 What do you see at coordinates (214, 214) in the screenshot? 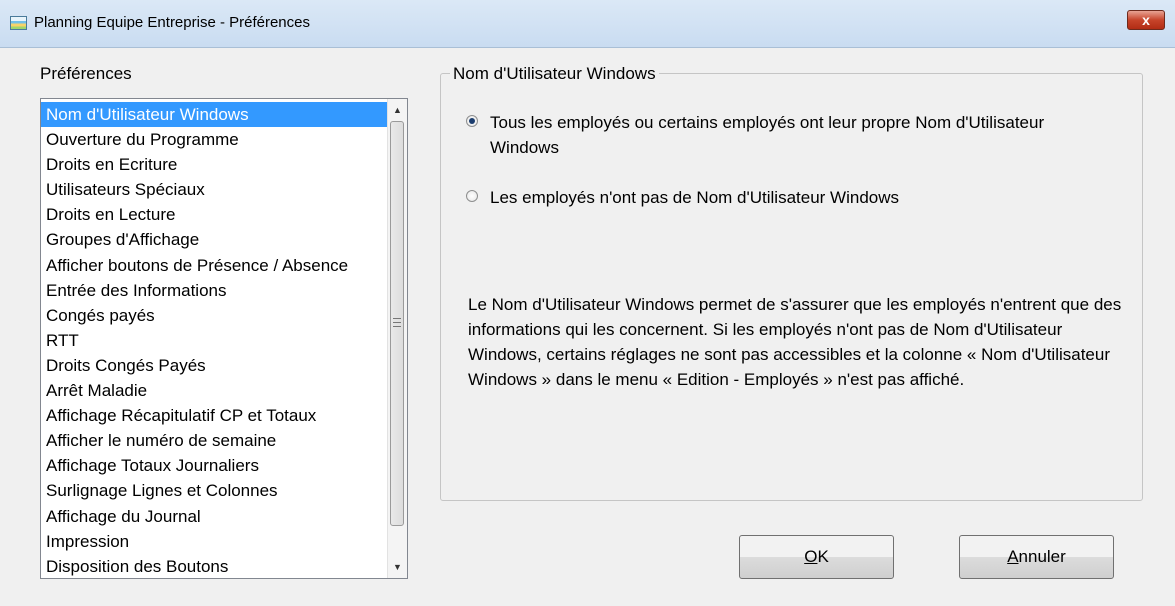
I see `list-item-droits-lecture: Droits en Lecture` at bounding box center [214, 214].